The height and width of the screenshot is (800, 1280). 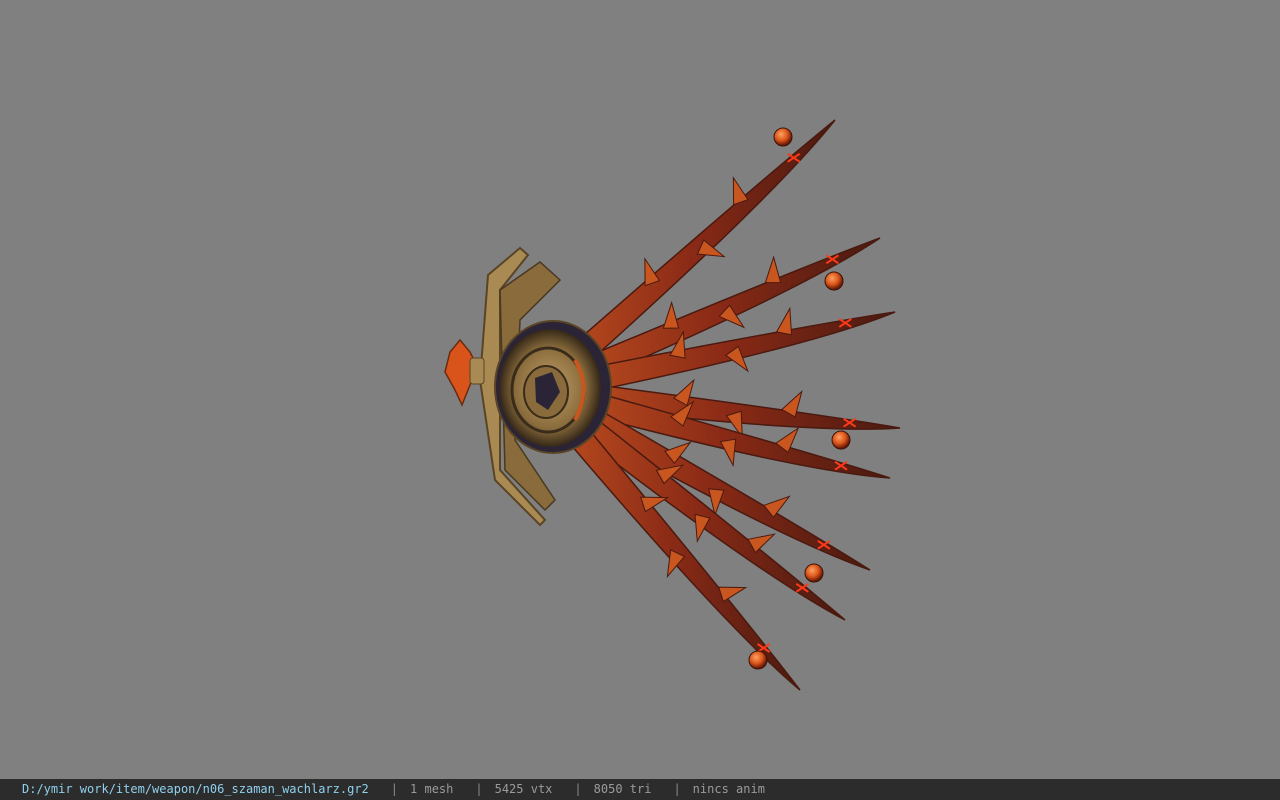 What do you see at coordinates (432, 789) in the screenshot?
I see `mesh-count: 1 mesh` at bounding box center [432, 789].